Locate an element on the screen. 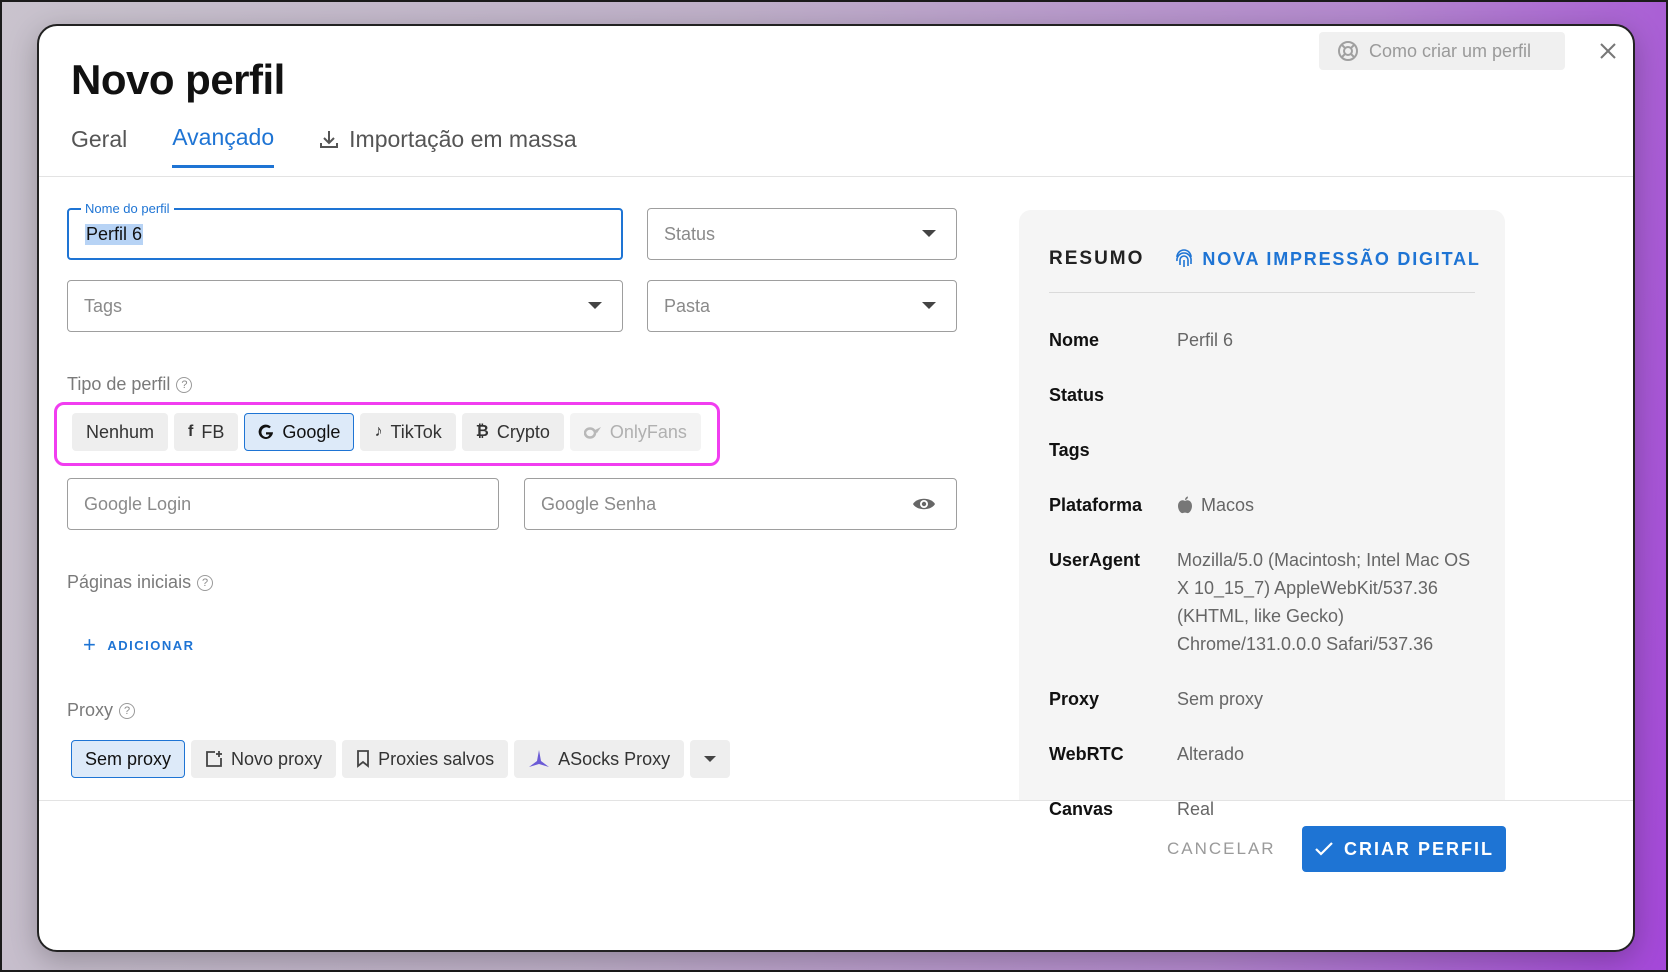 The height and width of the screenshot is (972, 1668). tab-importacao-em-massa: Importação em massa is located at coordinates (448, 146).